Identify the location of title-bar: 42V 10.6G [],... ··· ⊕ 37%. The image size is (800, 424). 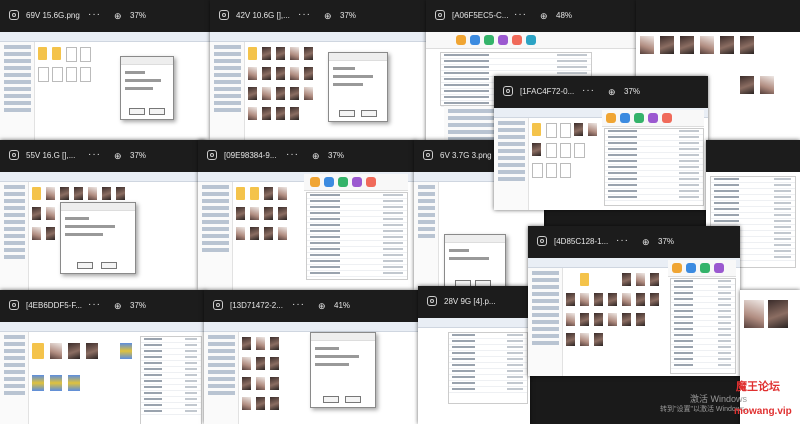
(319, 16).